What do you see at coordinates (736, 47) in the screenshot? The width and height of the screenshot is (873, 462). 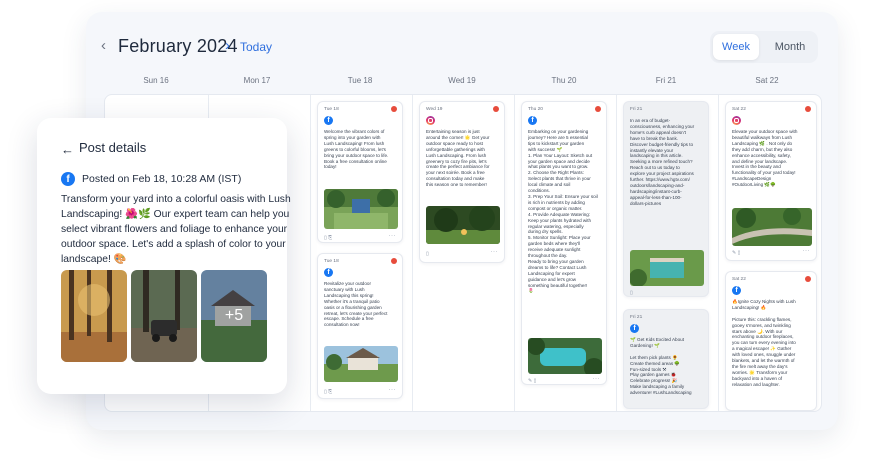 I see `week-view-button: Week` at bounding box center [736, 47].